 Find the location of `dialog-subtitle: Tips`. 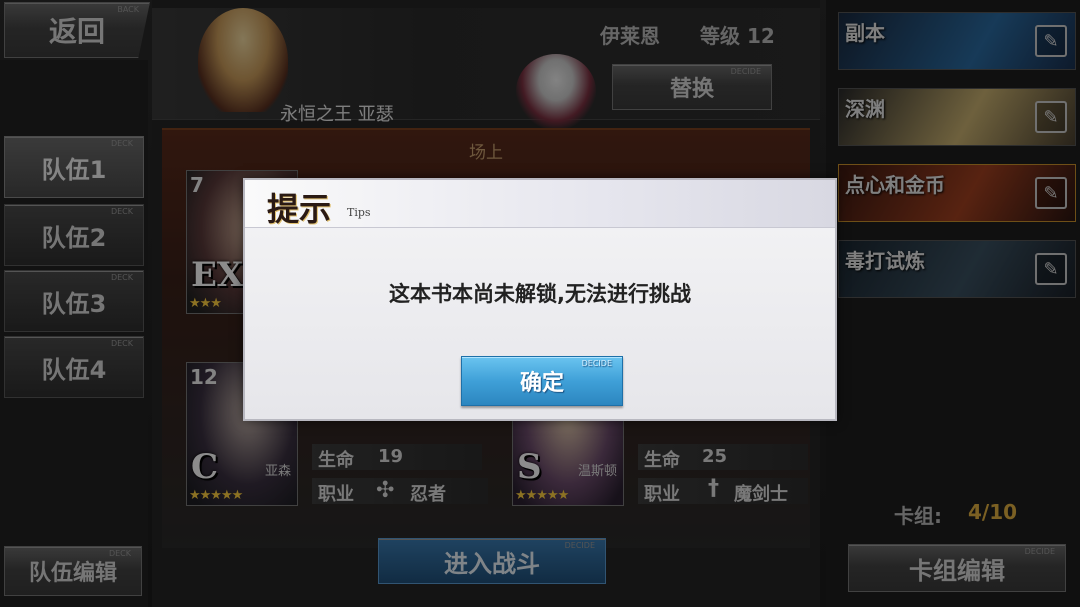

dialog-subtitle: Tips is located at coordinates (359, 212).